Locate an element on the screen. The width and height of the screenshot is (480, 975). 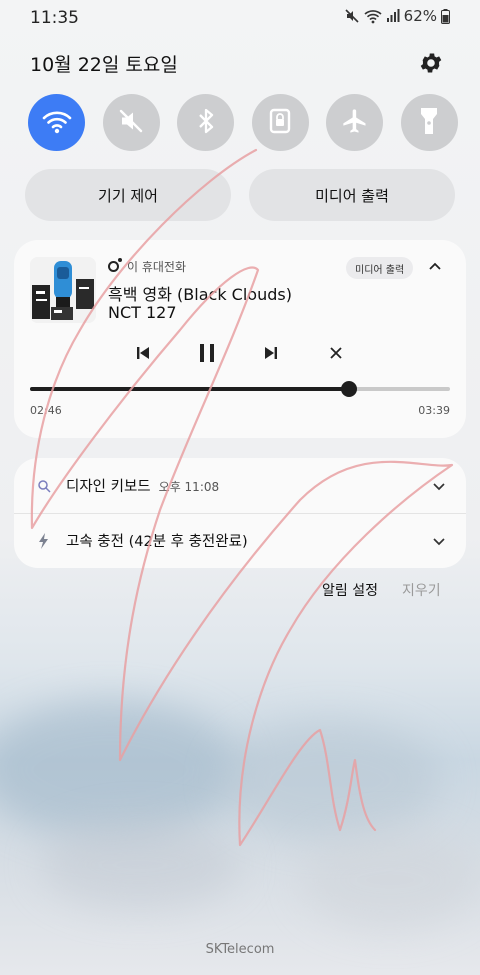
seek-bar-fill is located at coordinates (190, 389).